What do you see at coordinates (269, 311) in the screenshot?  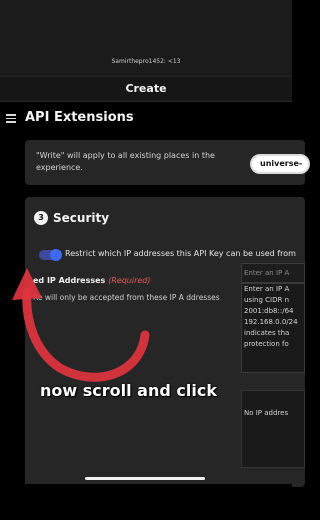 I see `ip-help-line: 2001:db8::/64` at bounding box center [269, 311].